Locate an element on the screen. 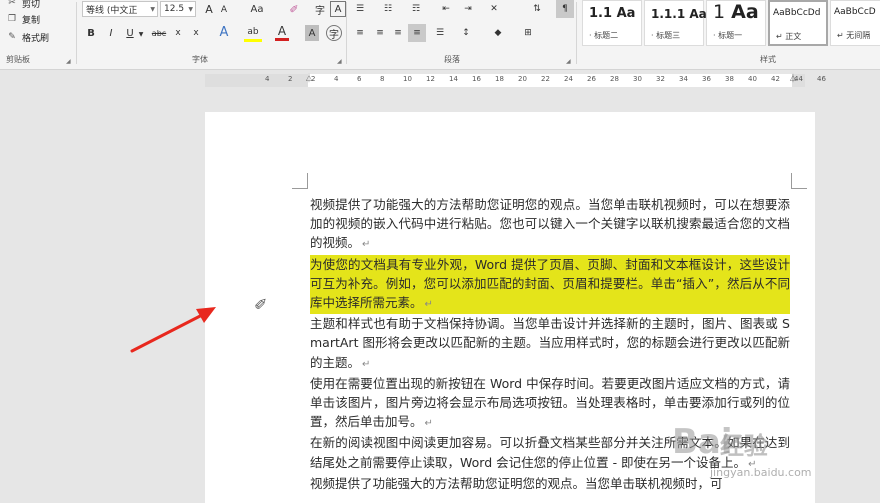 The height and width of the screenshot is (503, 880). multilevel-list-icon: ☶ is located at coordinates (416, 9).